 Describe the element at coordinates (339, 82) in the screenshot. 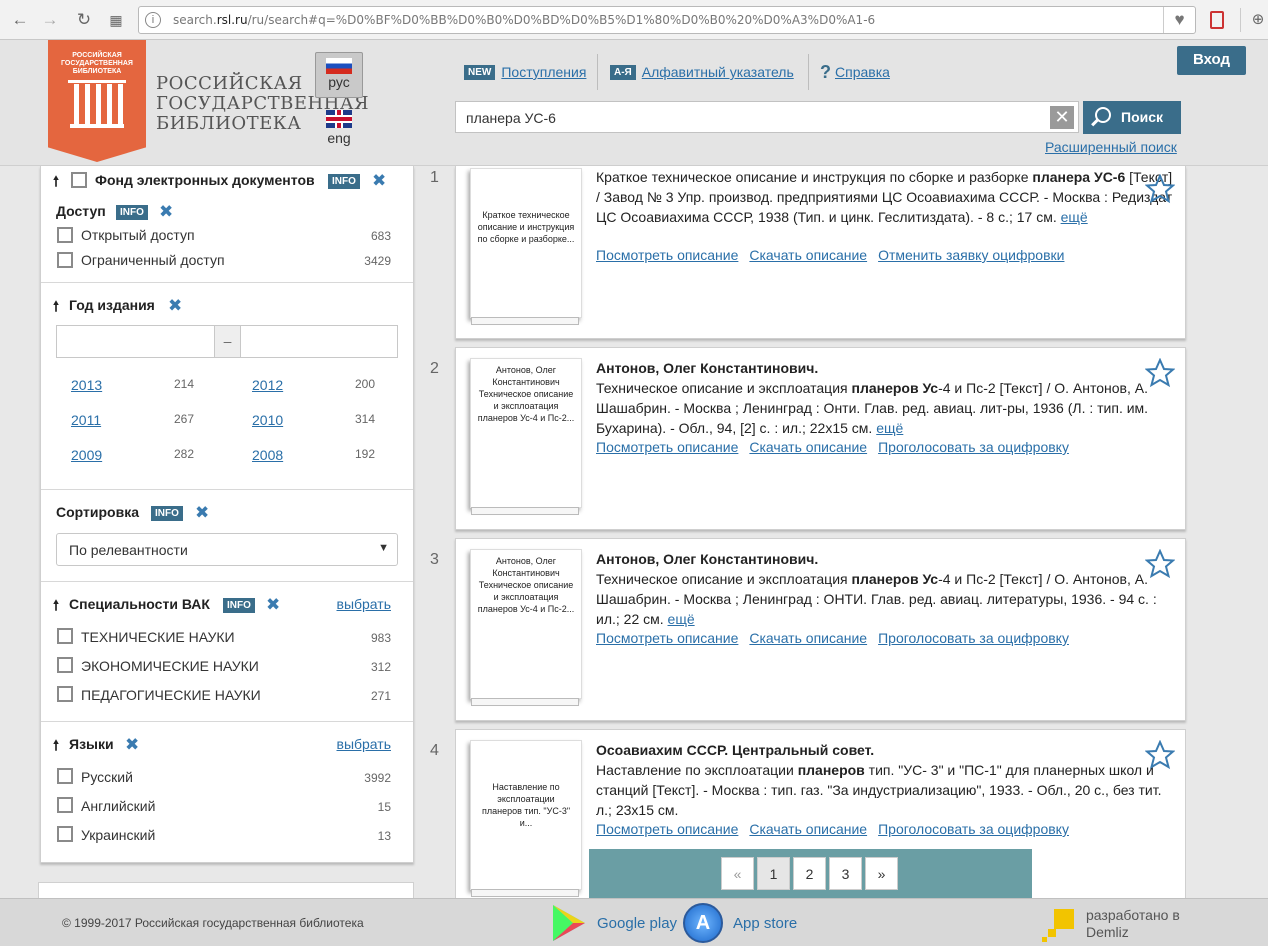

I see `lang-ru-label: рус` at that location.